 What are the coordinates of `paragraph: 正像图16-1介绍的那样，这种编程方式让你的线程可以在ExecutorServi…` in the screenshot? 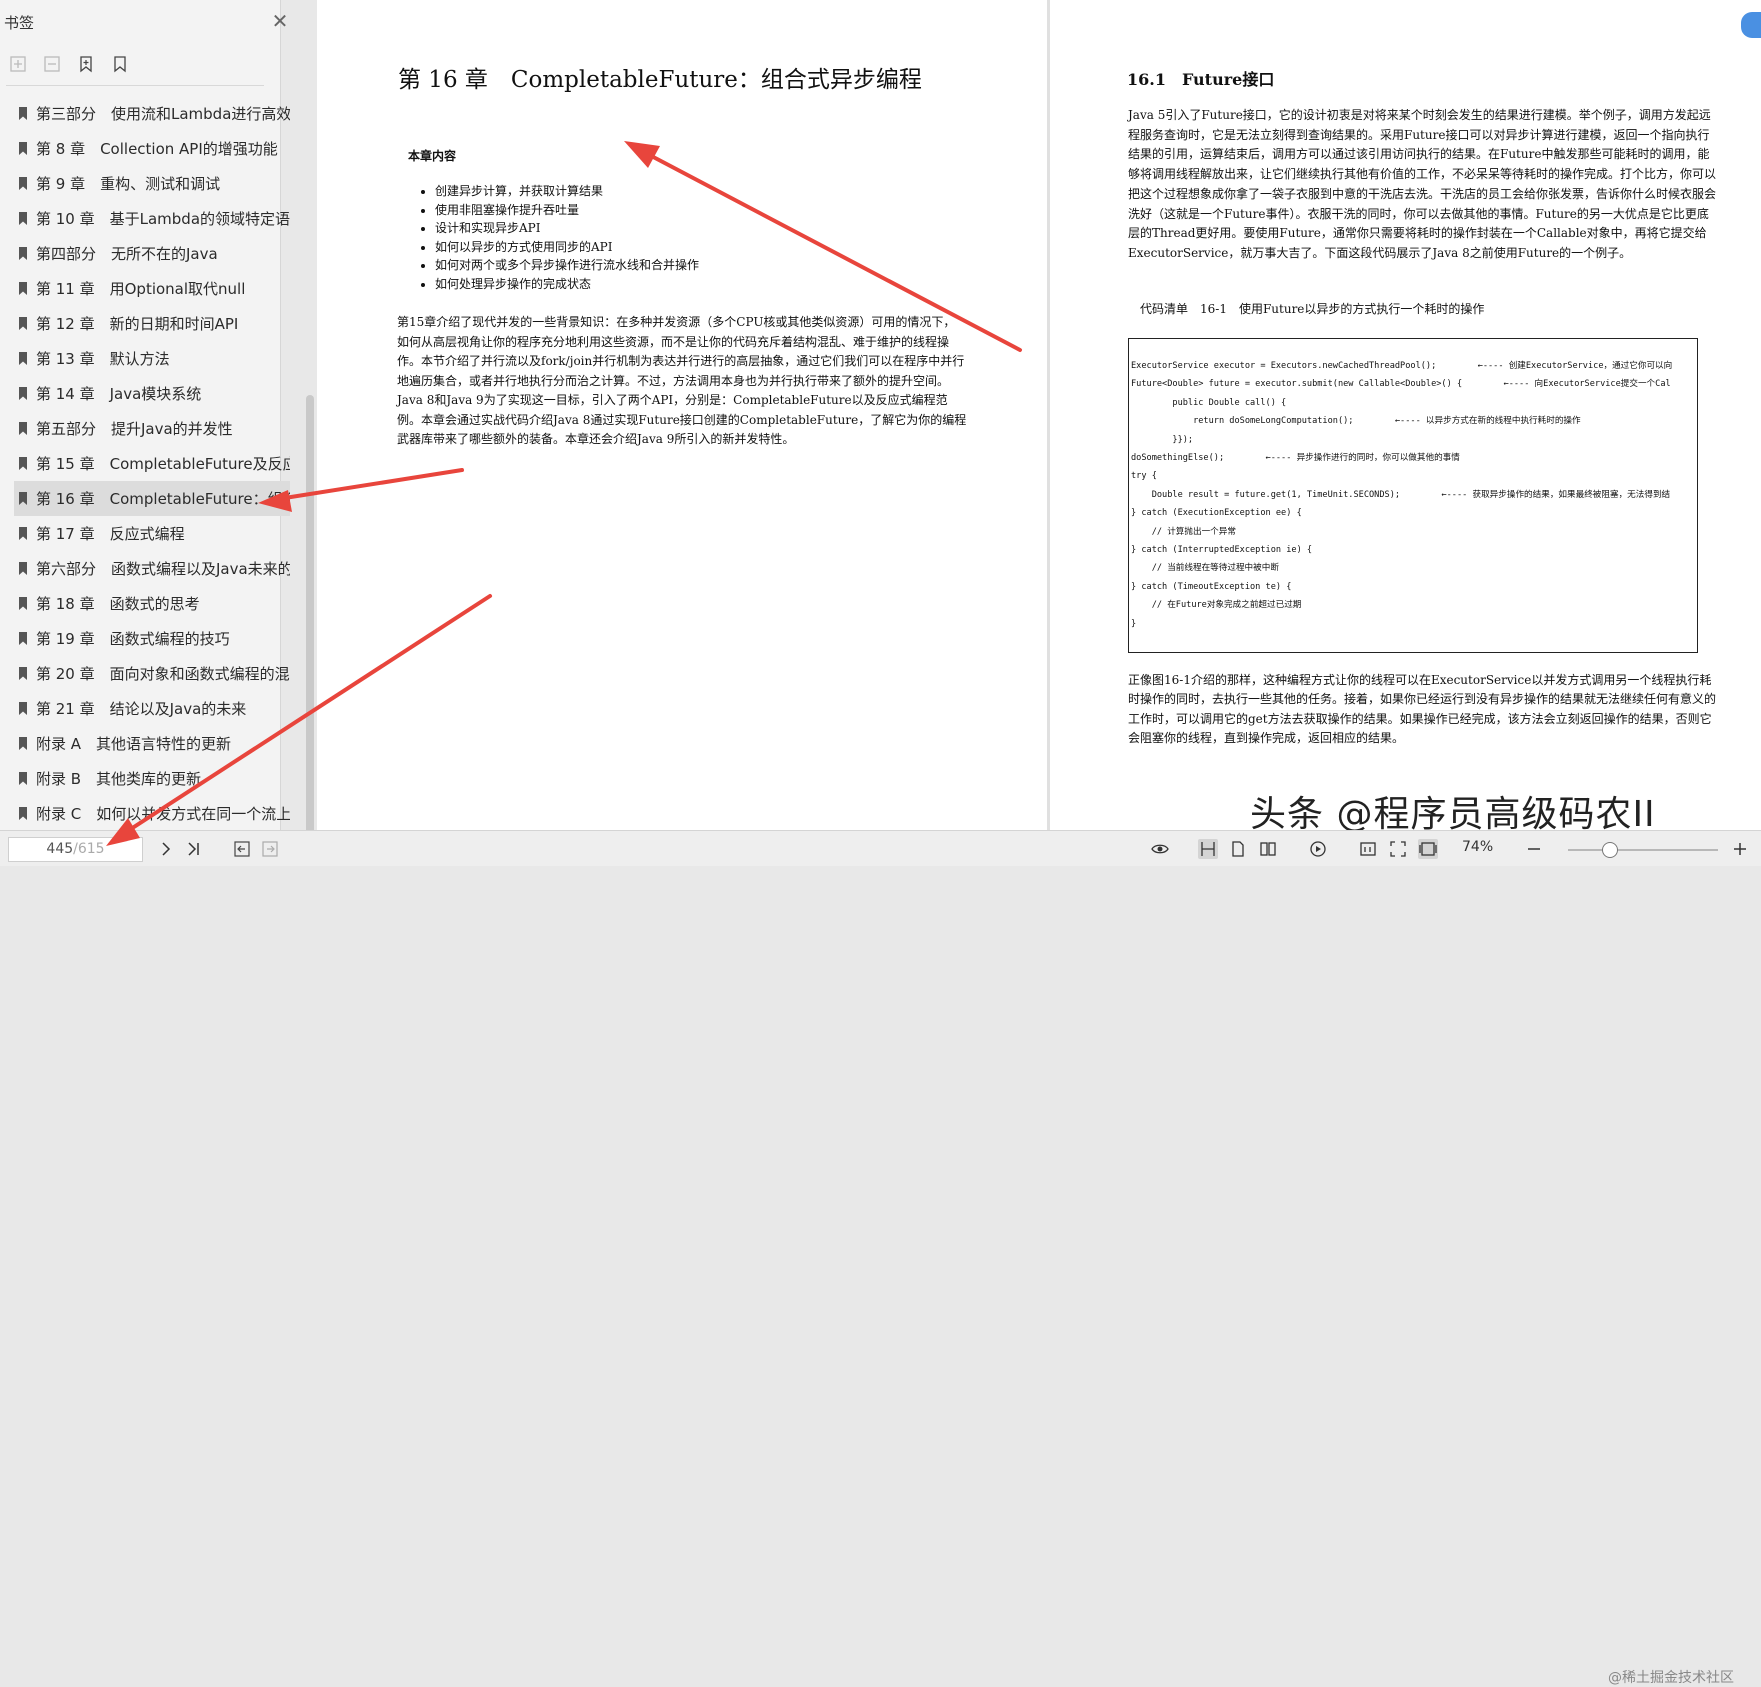 It's located at (1422, 709).